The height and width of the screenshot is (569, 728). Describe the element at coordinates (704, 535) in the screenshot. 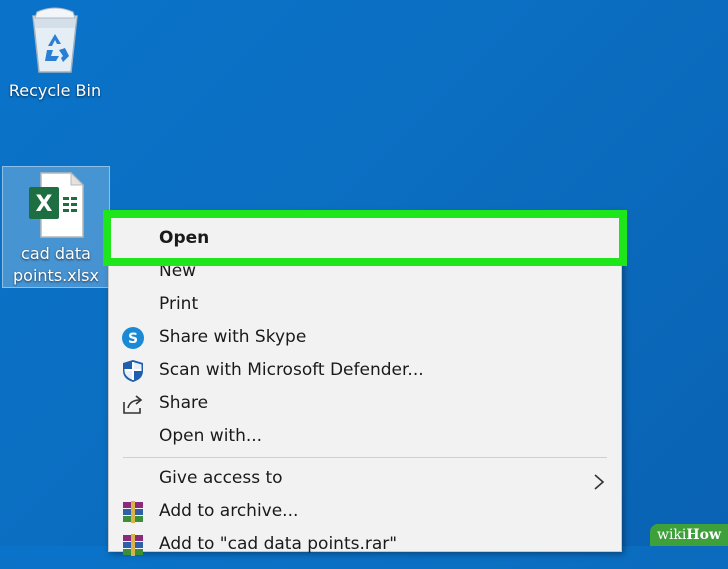

I see `watermark-suffix: How` at that location.